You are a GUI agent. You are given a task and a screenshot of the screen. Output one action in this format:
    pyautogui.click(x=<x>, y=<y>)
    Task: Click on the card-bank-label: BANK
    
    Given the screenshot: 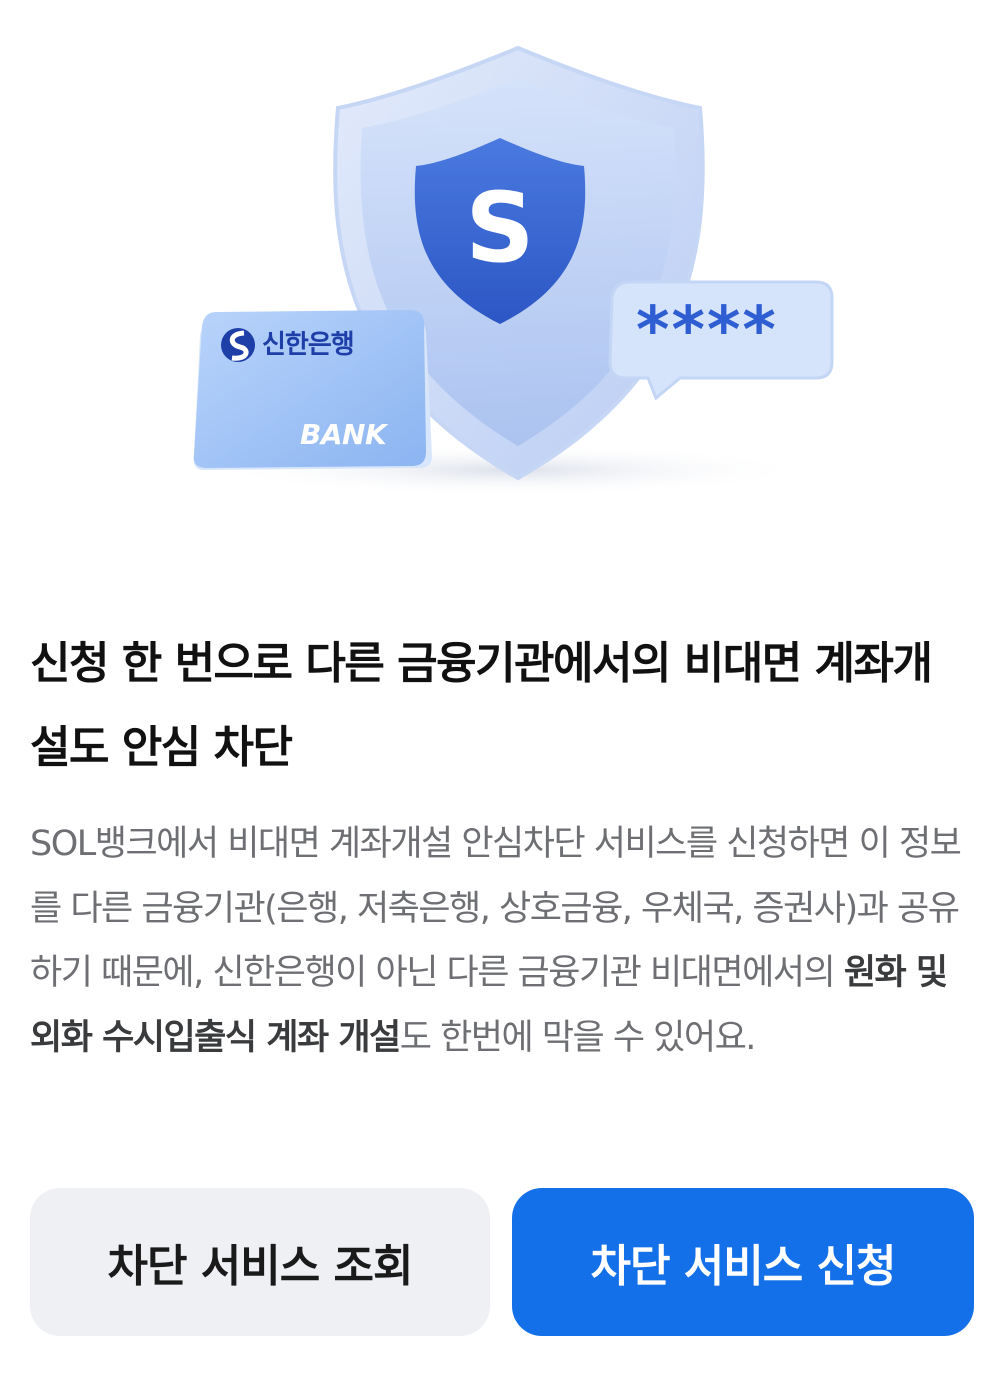 What is the action you would take?
    pyautogui.click(x=343, y=434)
    